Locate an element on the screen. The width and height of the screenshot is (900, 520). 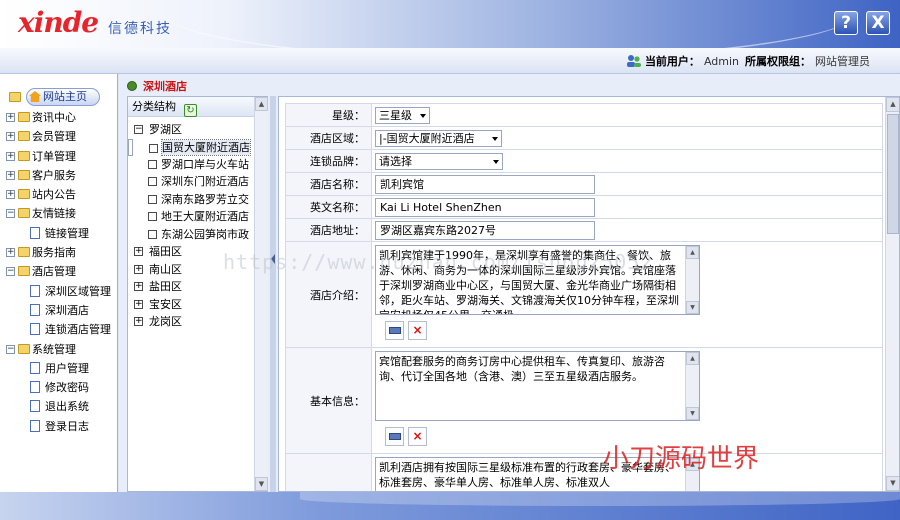
help-button: ? is located at coordinates (846, 23).